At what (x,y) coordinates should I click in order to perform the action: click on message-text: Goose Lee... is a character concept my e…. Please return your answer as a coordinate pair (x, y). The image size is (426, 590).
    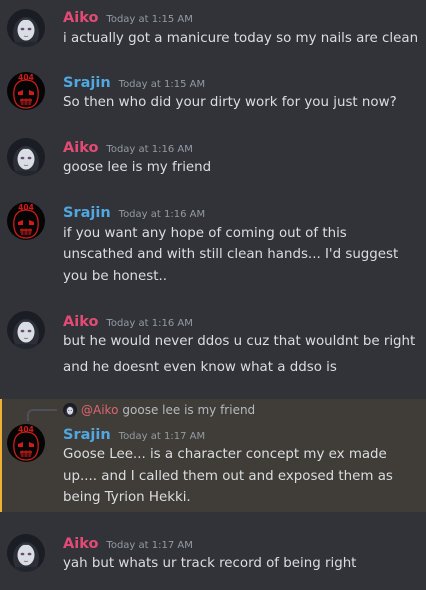
    Looking at the image, I should click on (225, 454).